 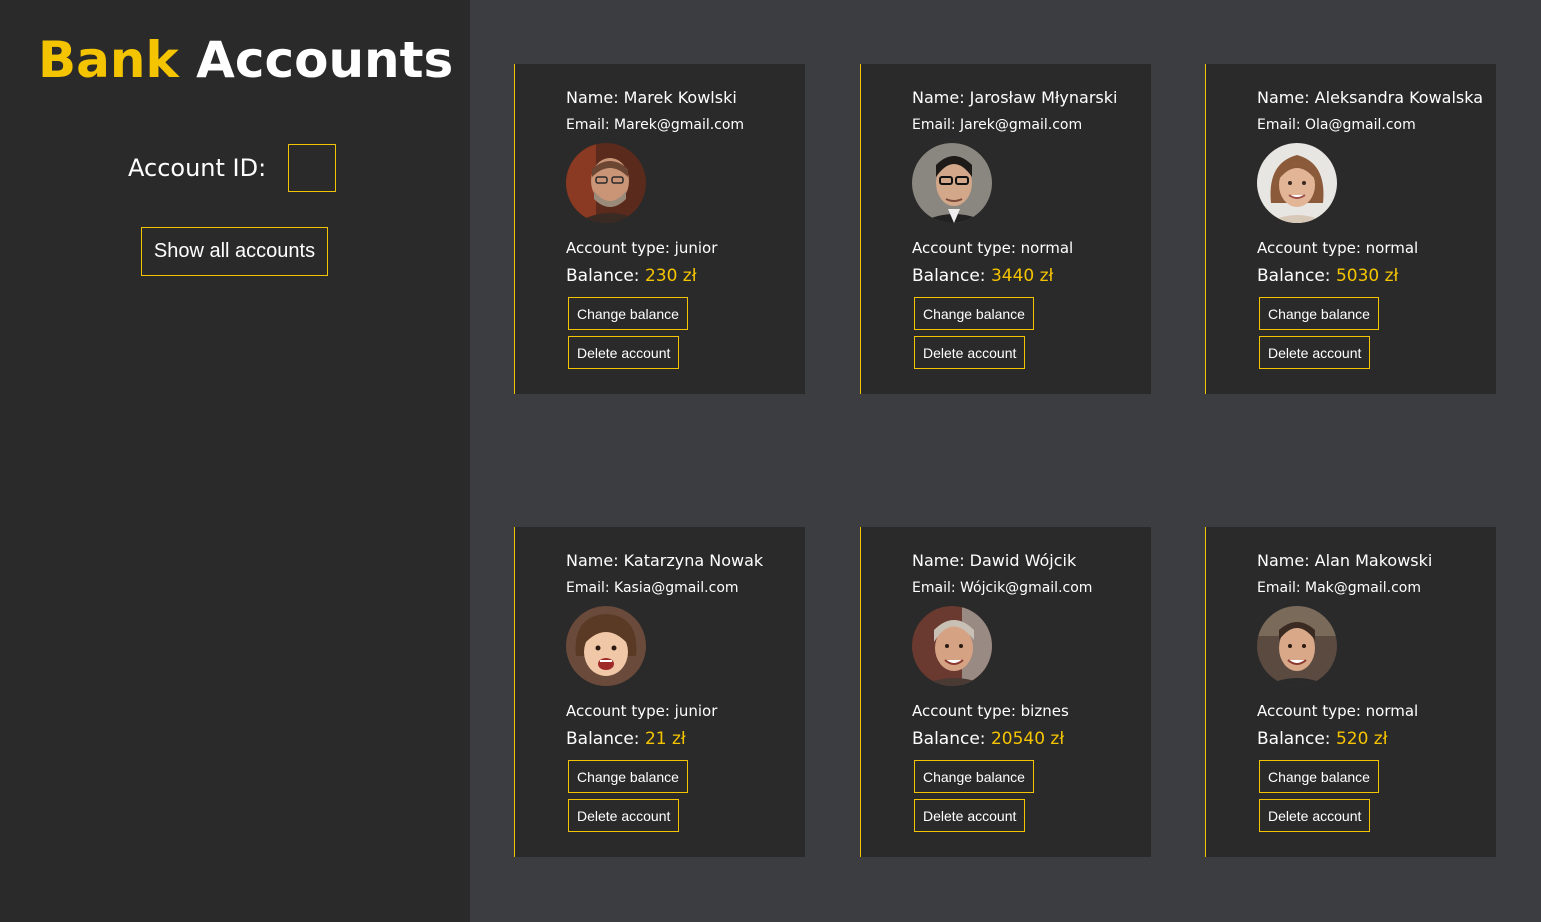 What do you see at coordinates (1336, 125) in the screenshot?
I see `account-email: Email: Ola@gmail.com` at bounding box center [1336, 125].